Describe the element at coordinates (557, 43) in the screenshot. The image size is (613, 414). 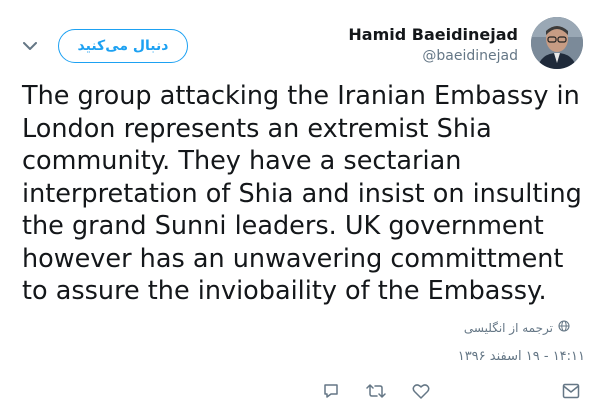
I see `avatar` at that location.